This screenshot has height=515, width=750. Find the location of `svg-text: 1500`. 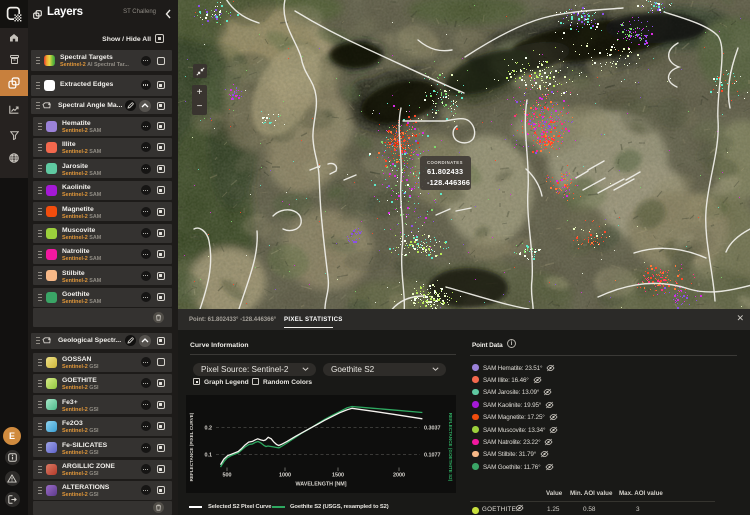

svg-text: 1500 is located at coordinates (338, 476).